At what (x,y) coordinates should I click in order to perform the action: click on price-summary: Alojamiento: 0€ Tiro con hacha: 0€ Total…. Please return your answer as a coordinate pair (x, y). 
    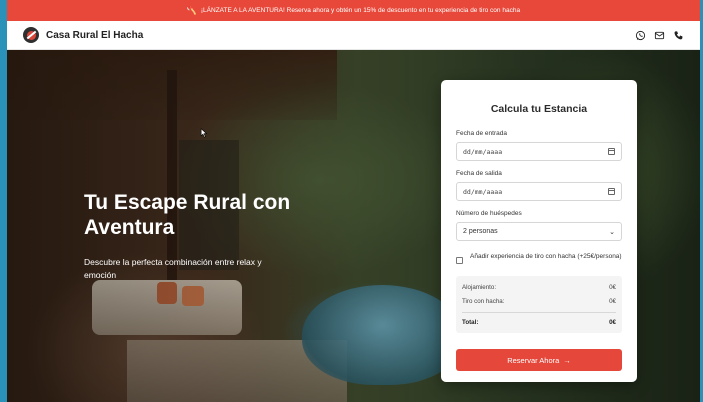
    Looking at the image, I should click on (539, 304).